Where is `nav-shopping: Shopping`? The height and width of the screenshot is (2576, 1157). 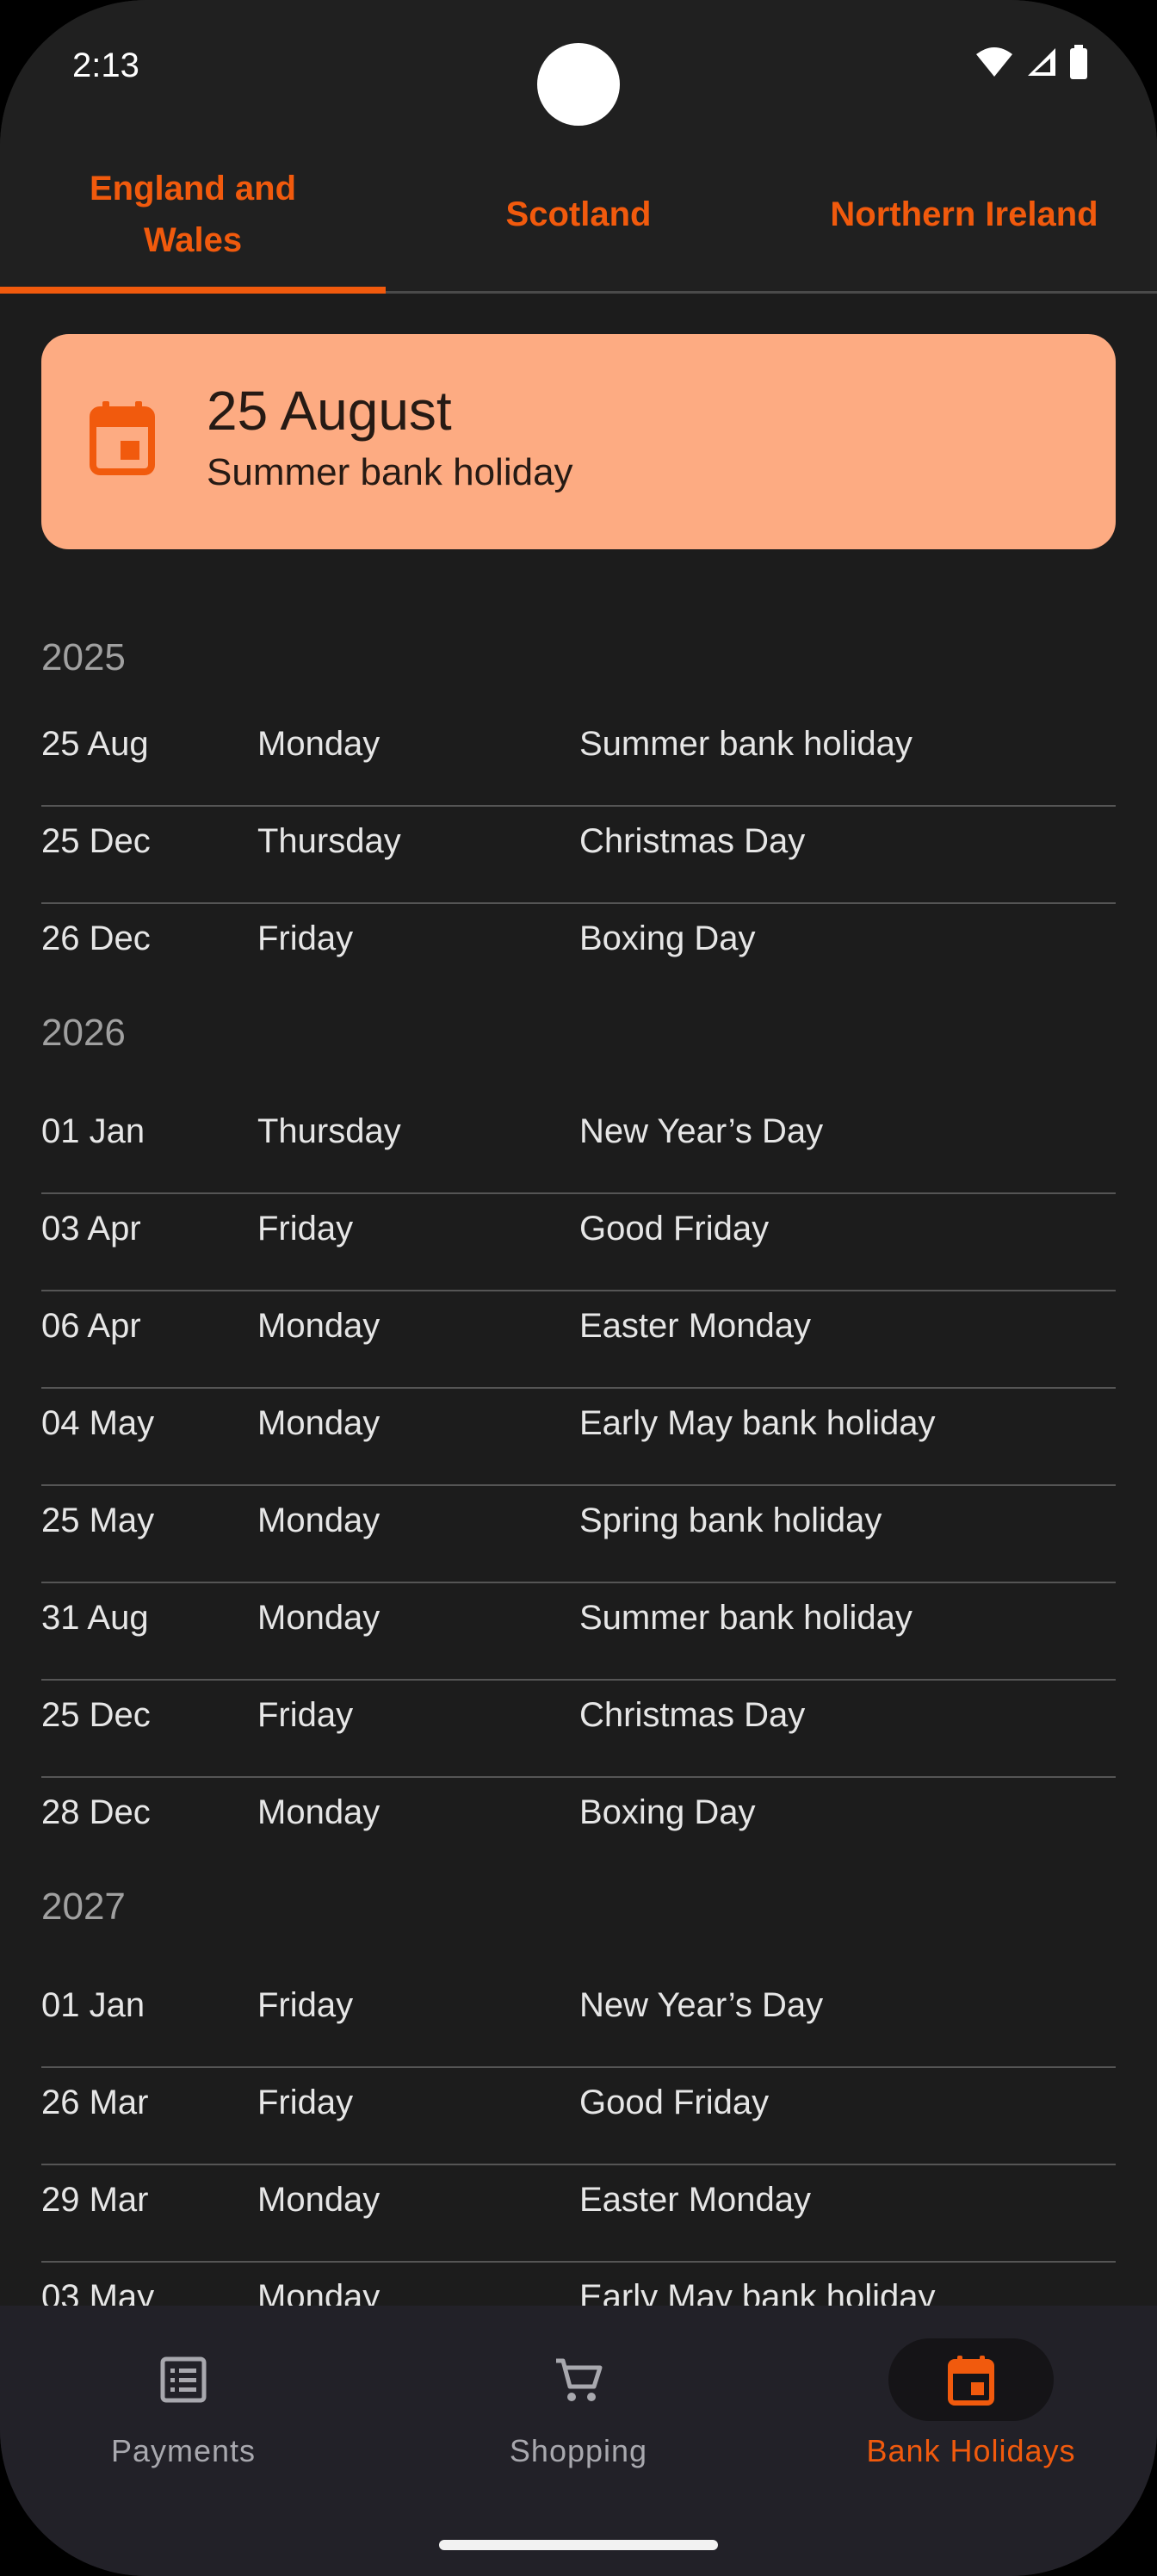
nav-shopping: Shopping is located at coordinates (579, 2400).